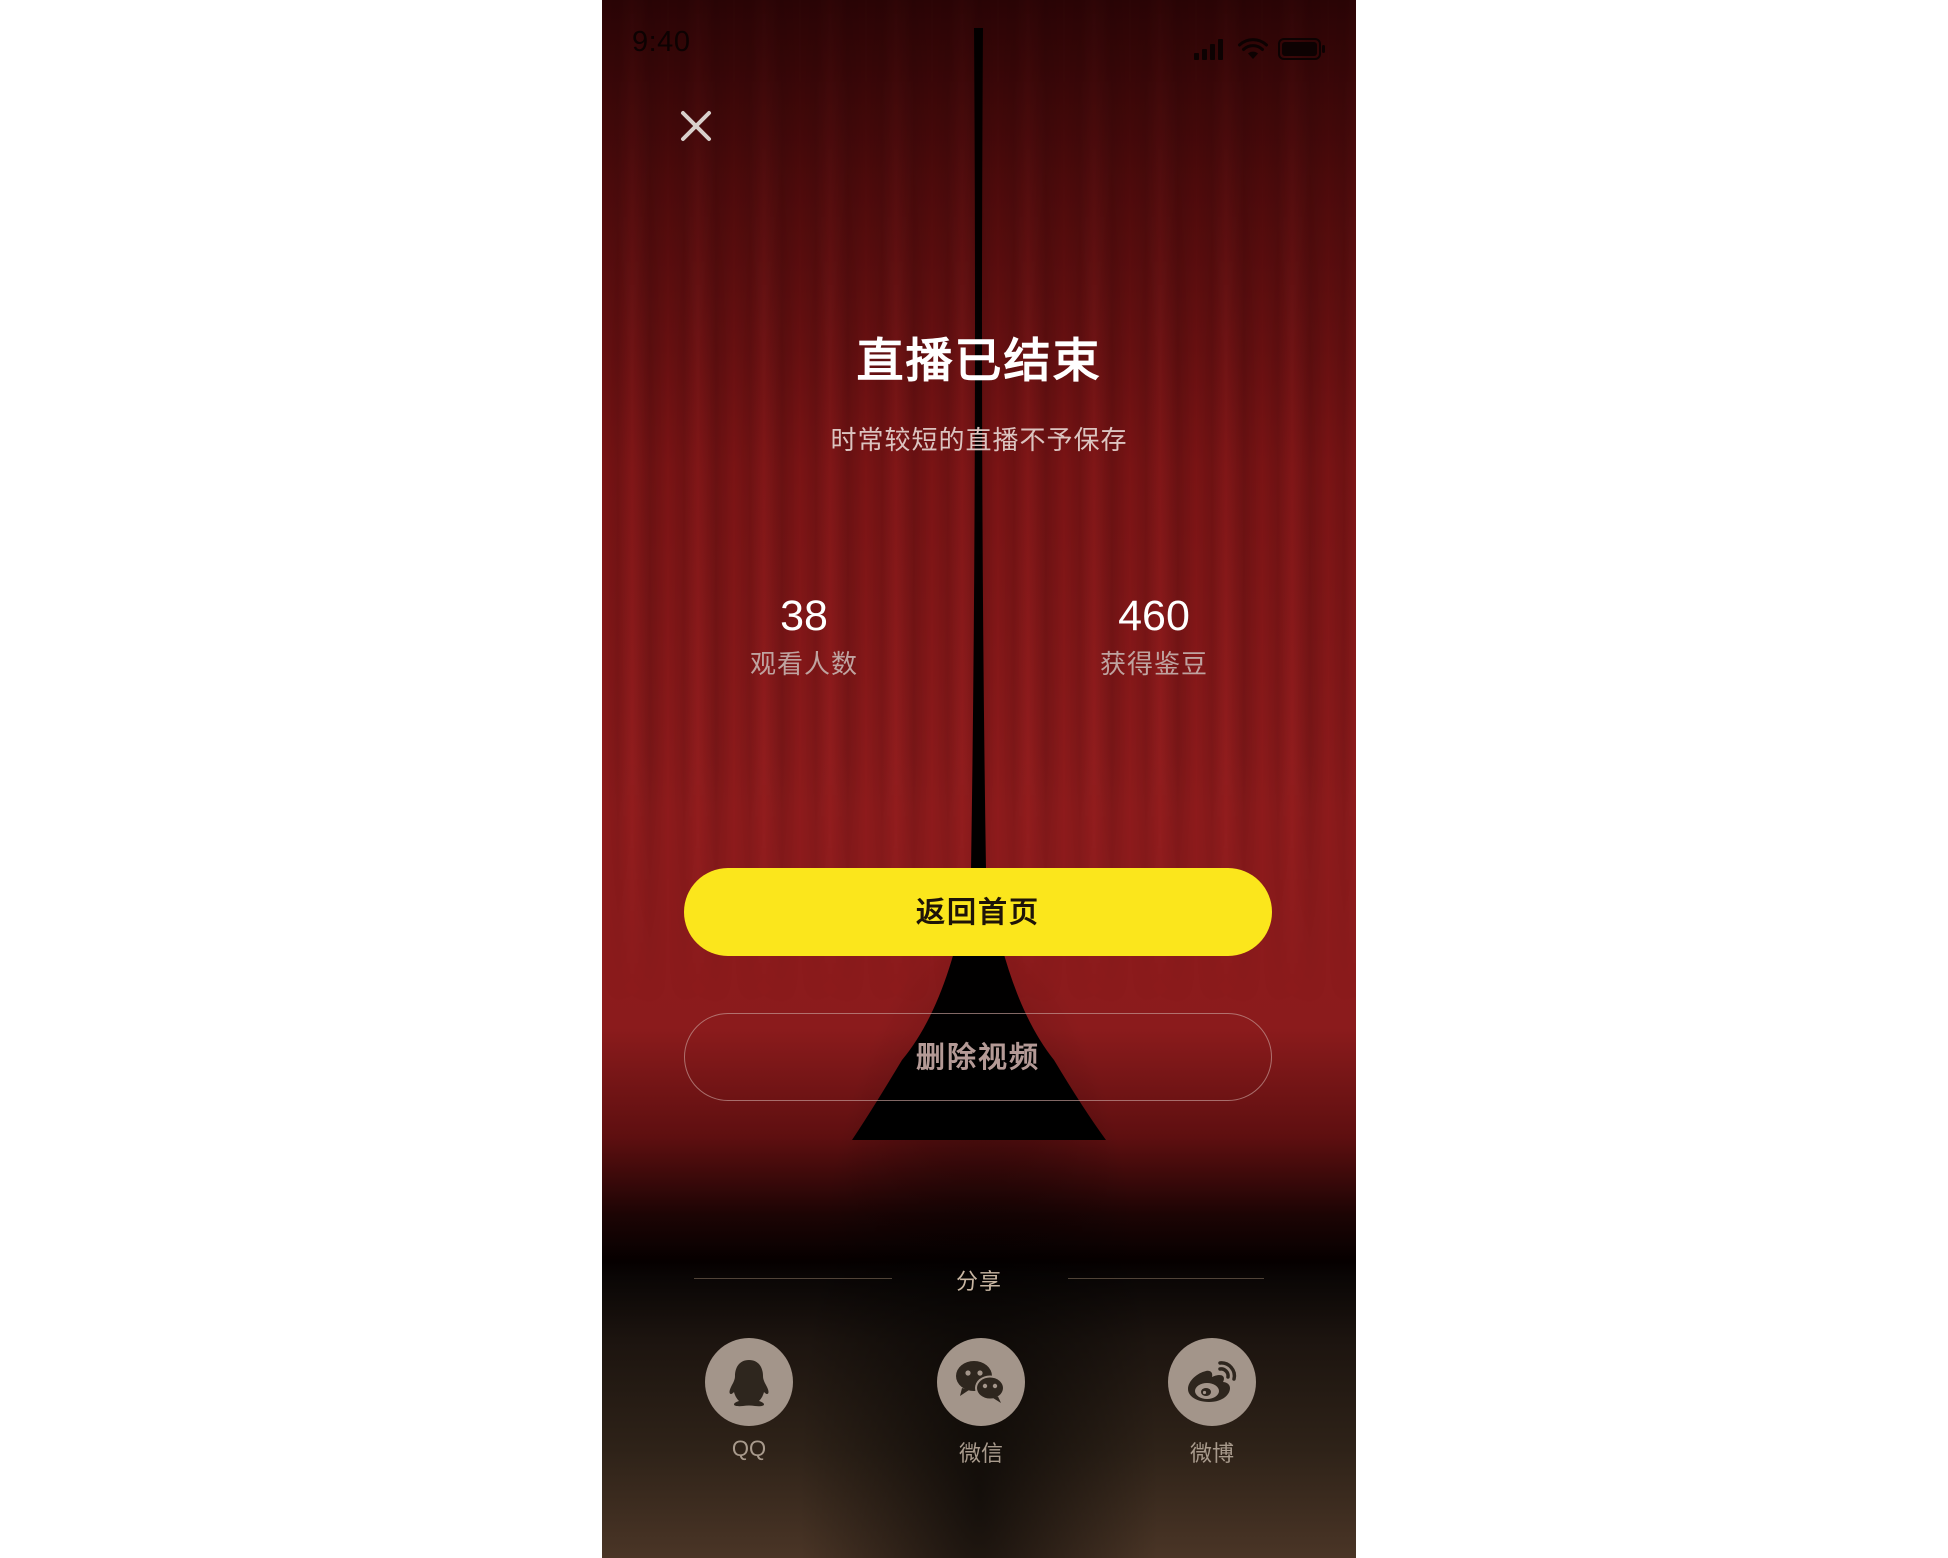 This screenshot has height=1558, width=1948. I want to click on stat-viewers-value: 38, so click(804, 616).